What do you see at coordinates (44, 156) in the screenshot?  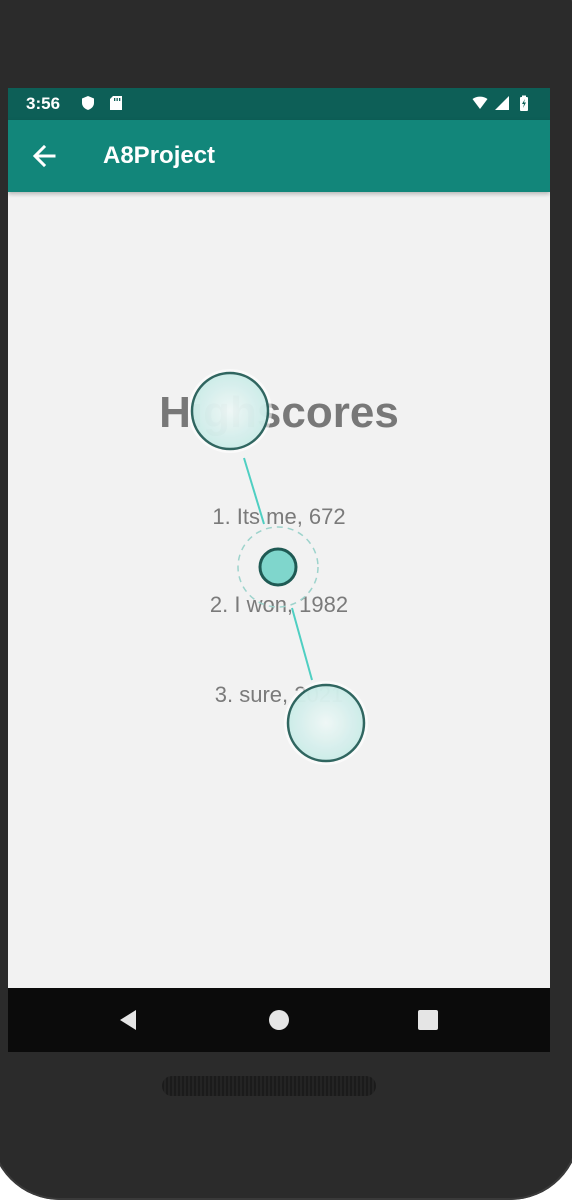 I see `arrow-back-icon` at bounding box center [44, 156].